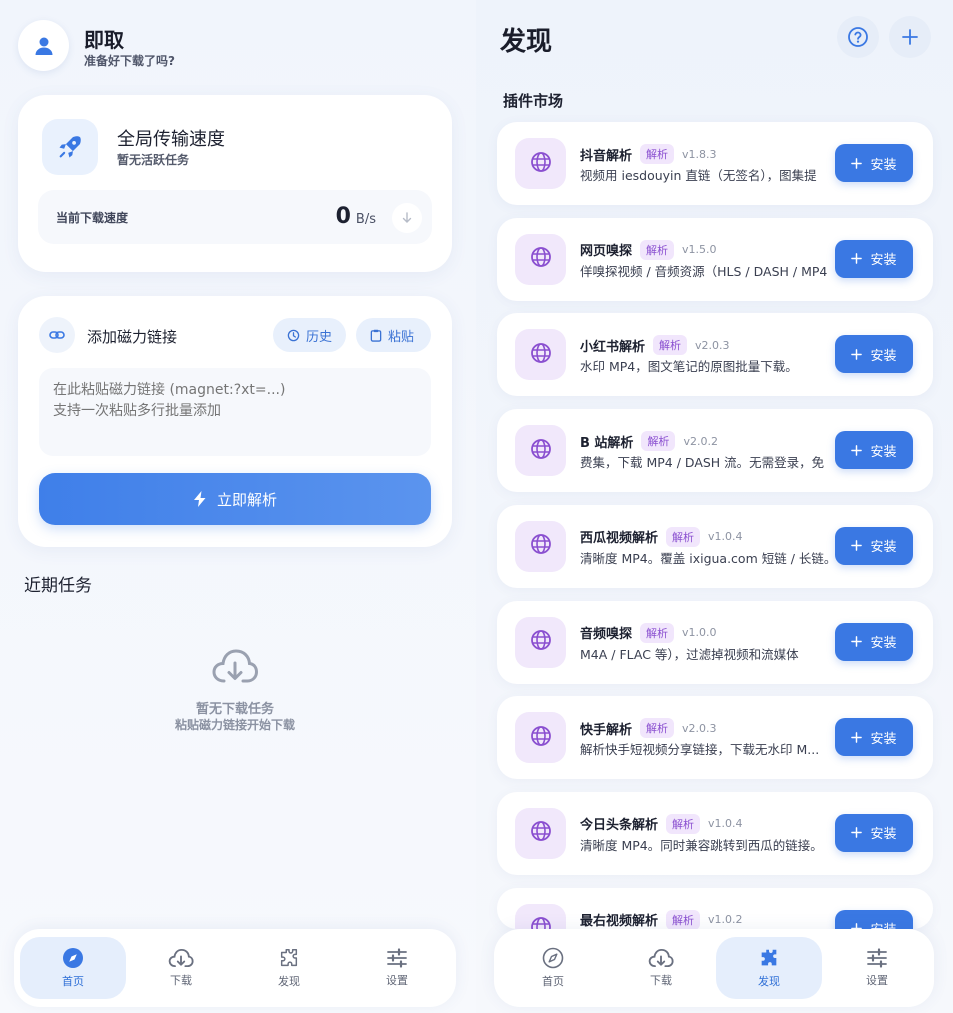 The image size is (953, 1013). I want to click on plugin-version: v1.5.0, so click(699, 250).